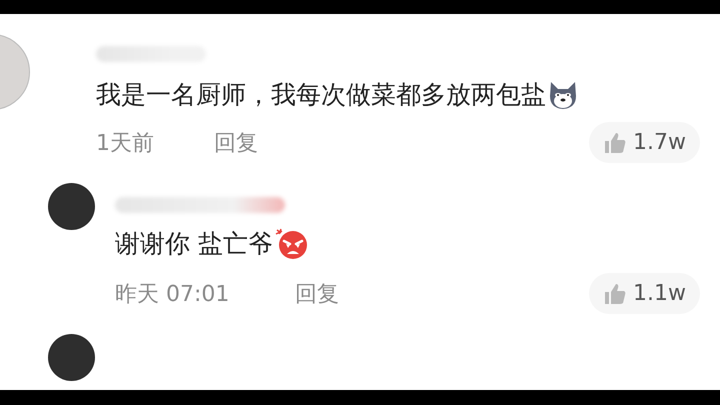 The image size is (720, 405). I want to click on like-button: 1.1w, so click(644, 293).